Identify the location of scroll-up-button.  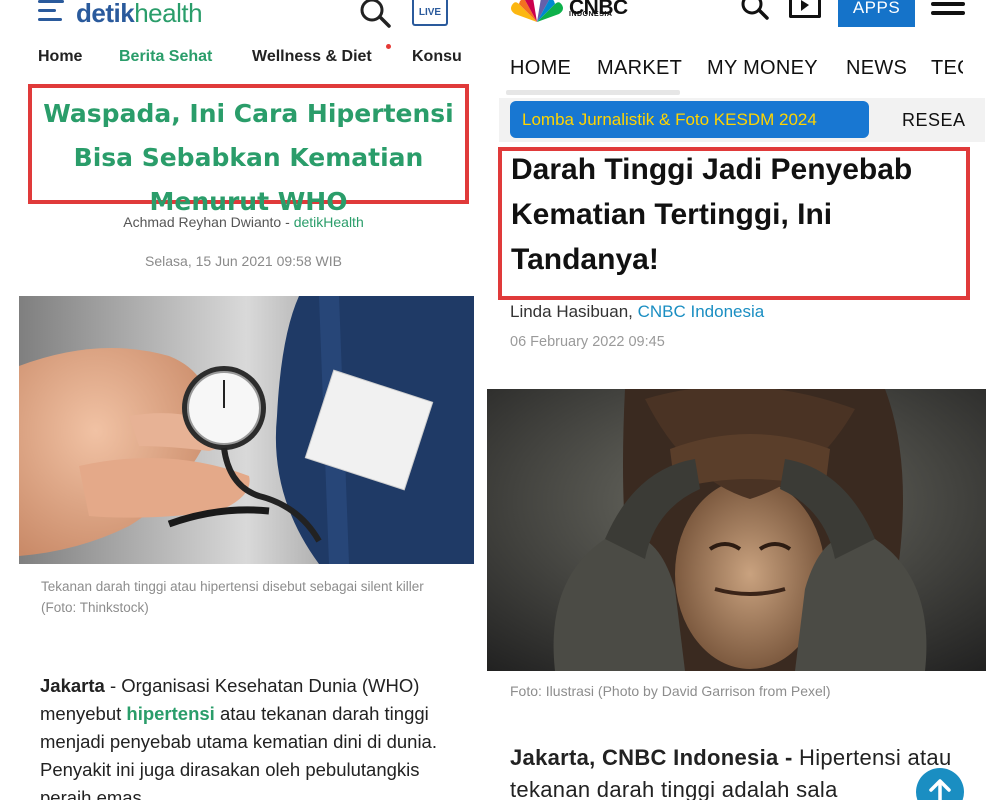
(940, 784).